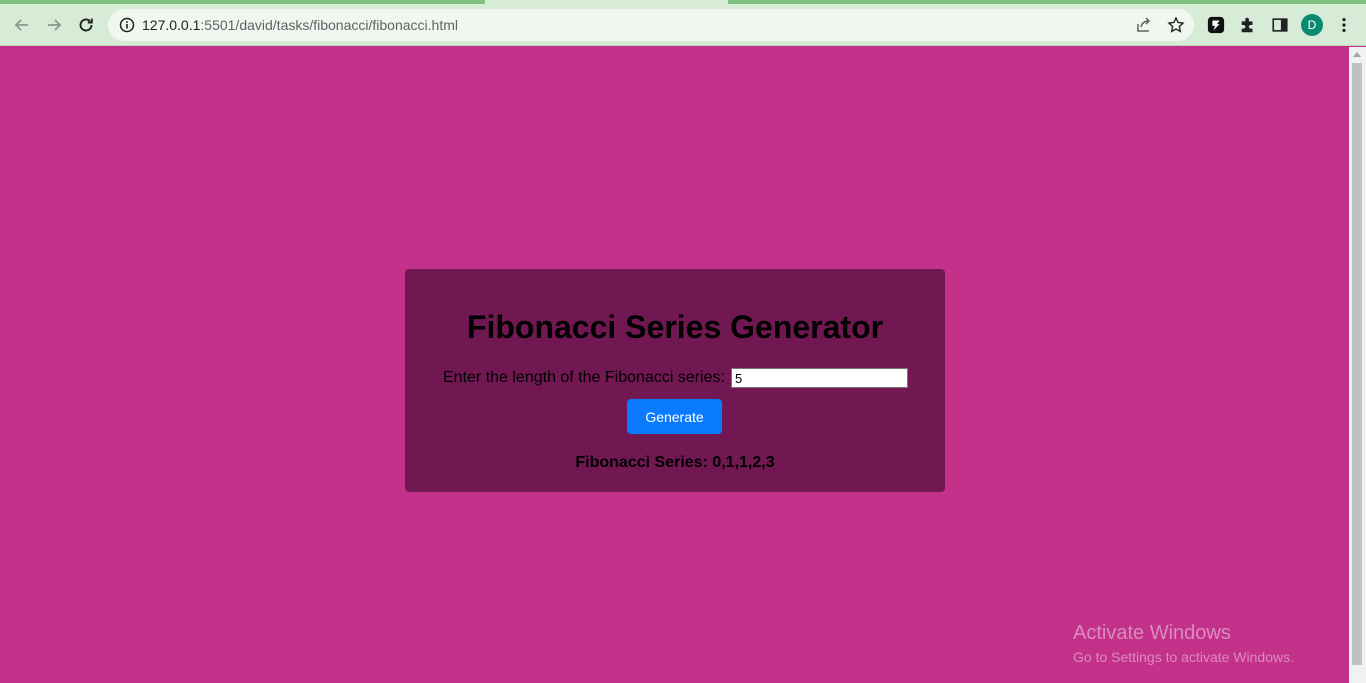 This screenshot has width=1366, height=683. I want to click on forward-button, so click(54, 25).